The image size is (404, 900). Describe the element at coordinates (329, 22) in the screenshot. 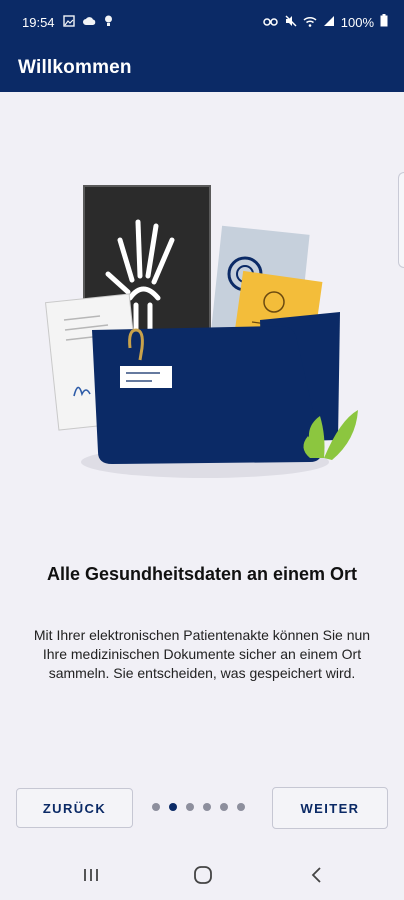

I see `signal-icon` at that location.